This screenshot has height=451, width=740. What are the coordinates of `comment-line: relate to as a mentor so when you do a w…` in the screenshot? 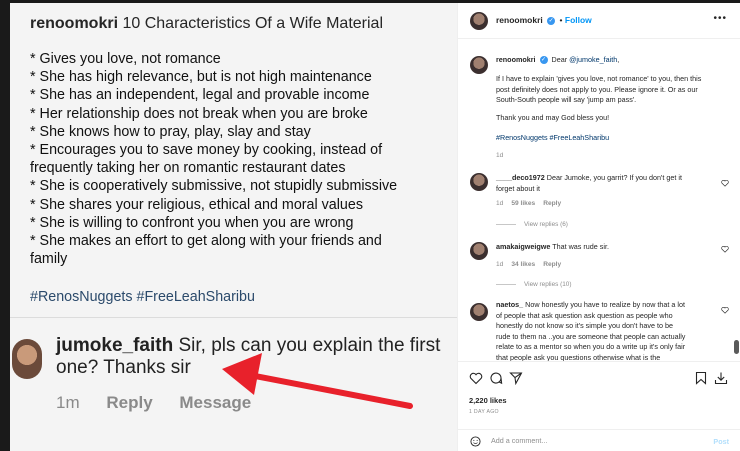 It's located at (591, 346).